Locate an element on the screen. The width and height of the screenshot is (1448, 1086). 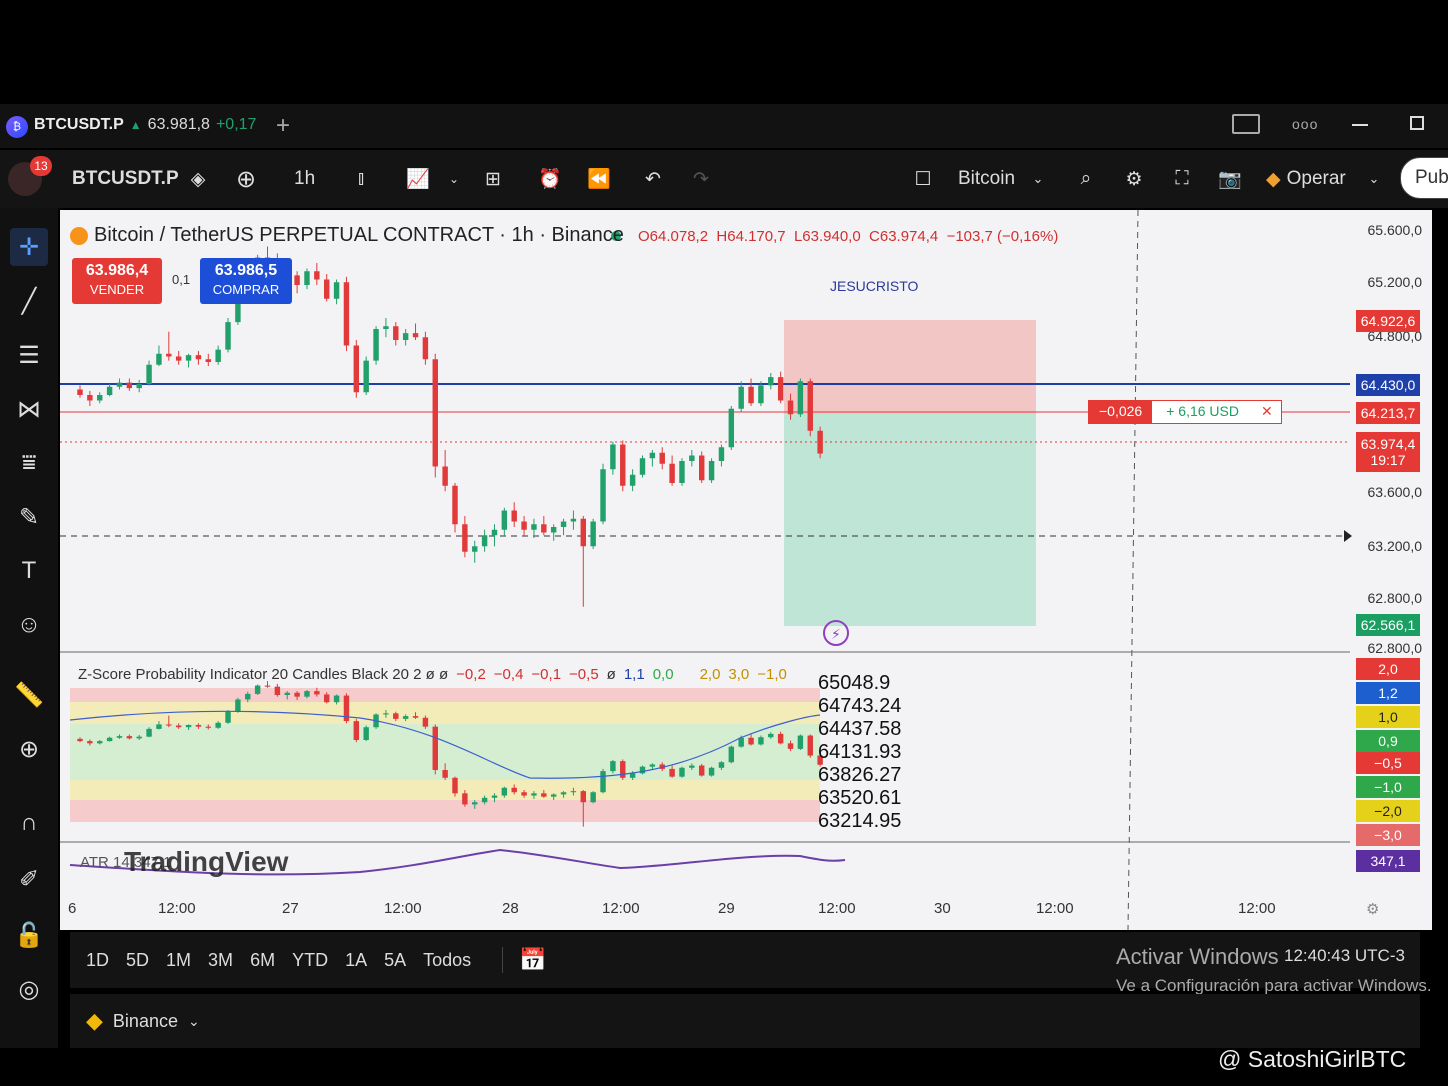
magnet-icon: ∩ is located at coordinates (29, 823).